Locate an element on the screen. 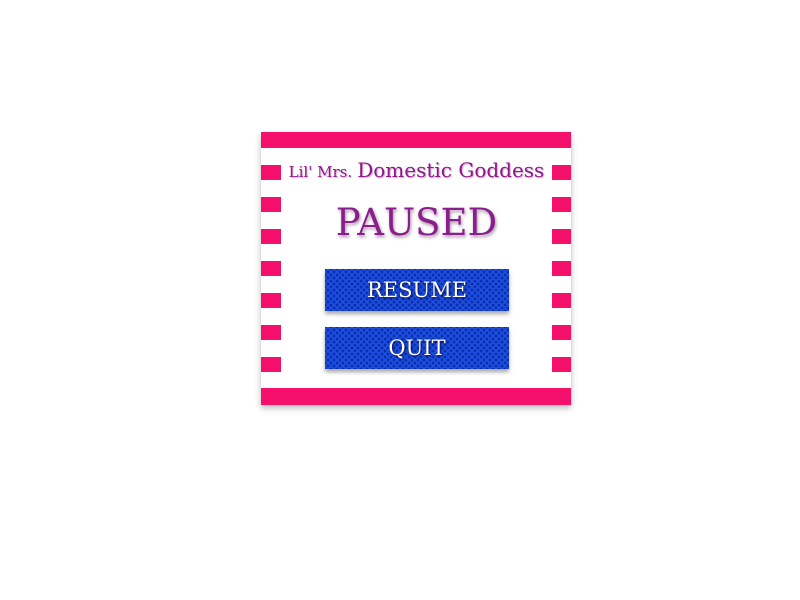  quit-button: QUIT is located at coordinates (417, 348).